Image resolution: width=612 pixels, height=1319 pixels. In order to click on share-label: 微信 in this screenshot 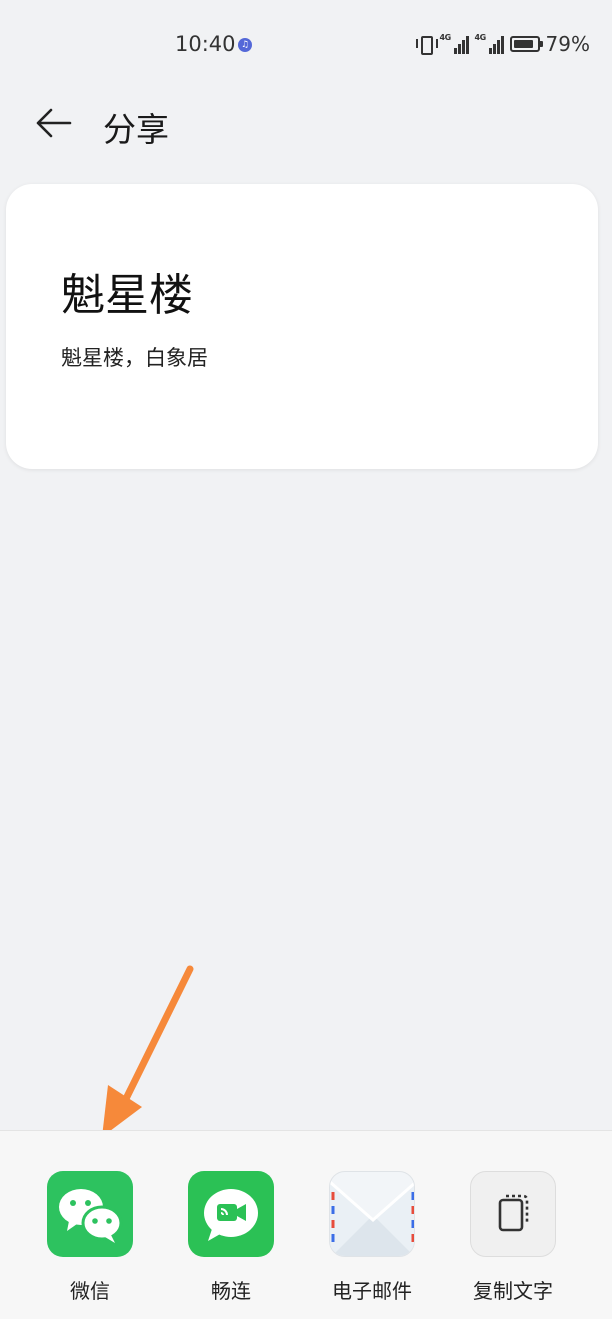, I will do `click(90, 1291)`.